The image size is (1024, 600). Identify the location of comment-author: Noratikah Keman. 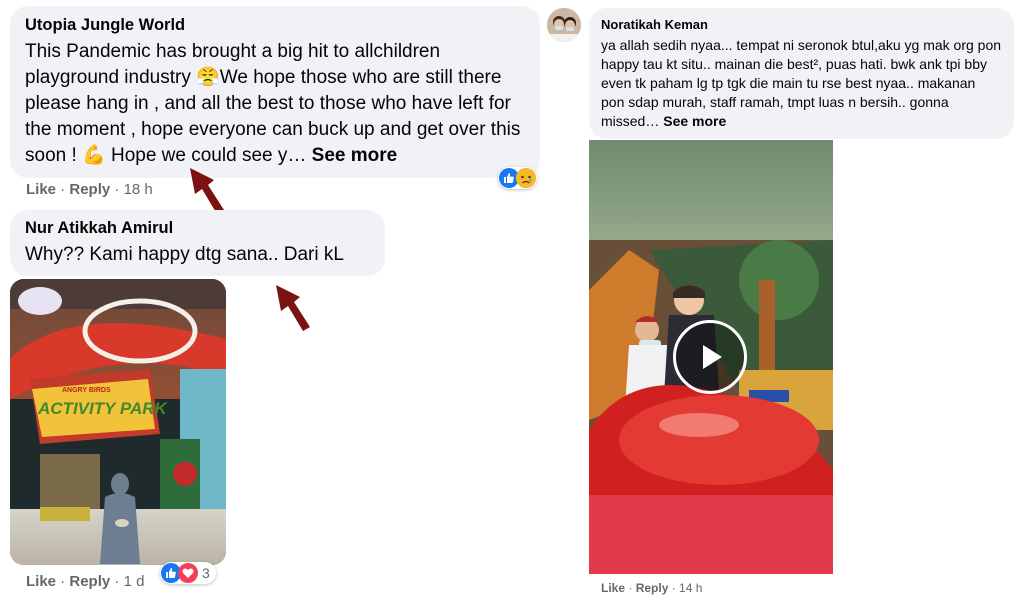
(801, 24).